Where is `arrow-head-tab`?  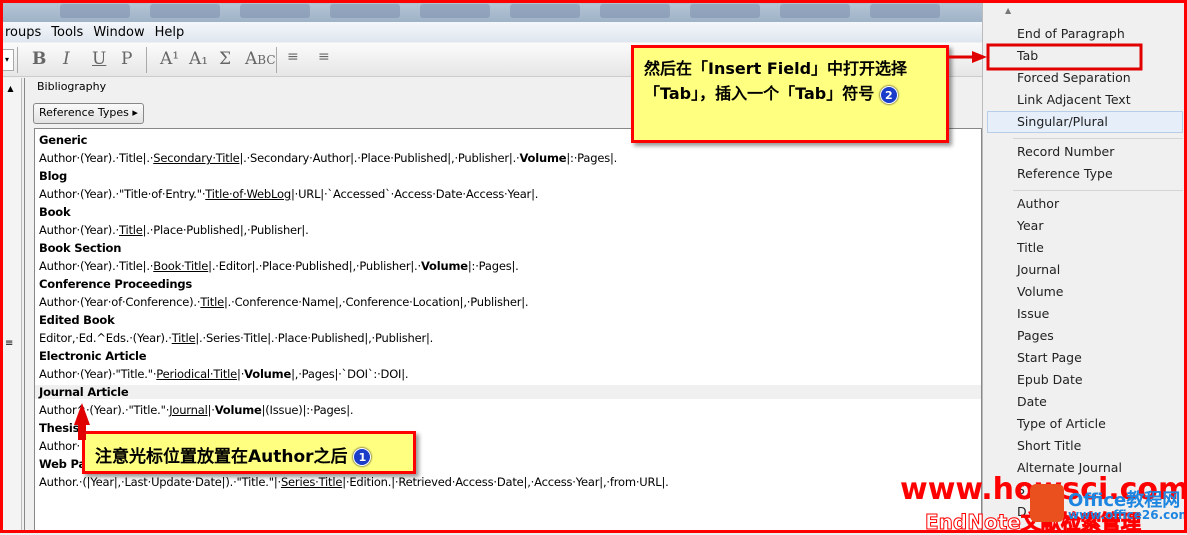 arrow-head-tab is located at coordinates (979, 57).